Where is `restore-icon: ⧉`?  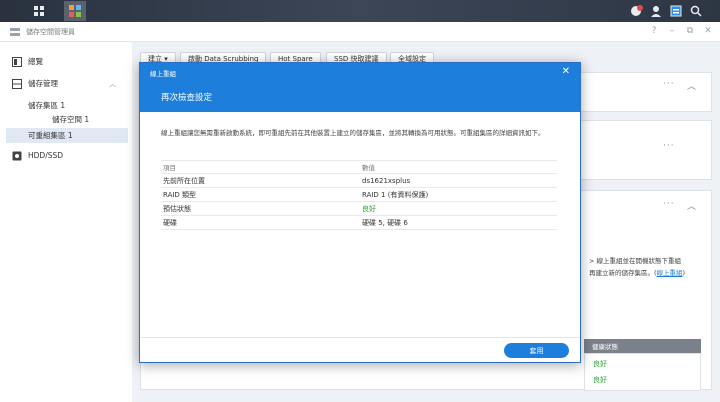
restore-icon: ⧉ is located at coordinates (690, 31).